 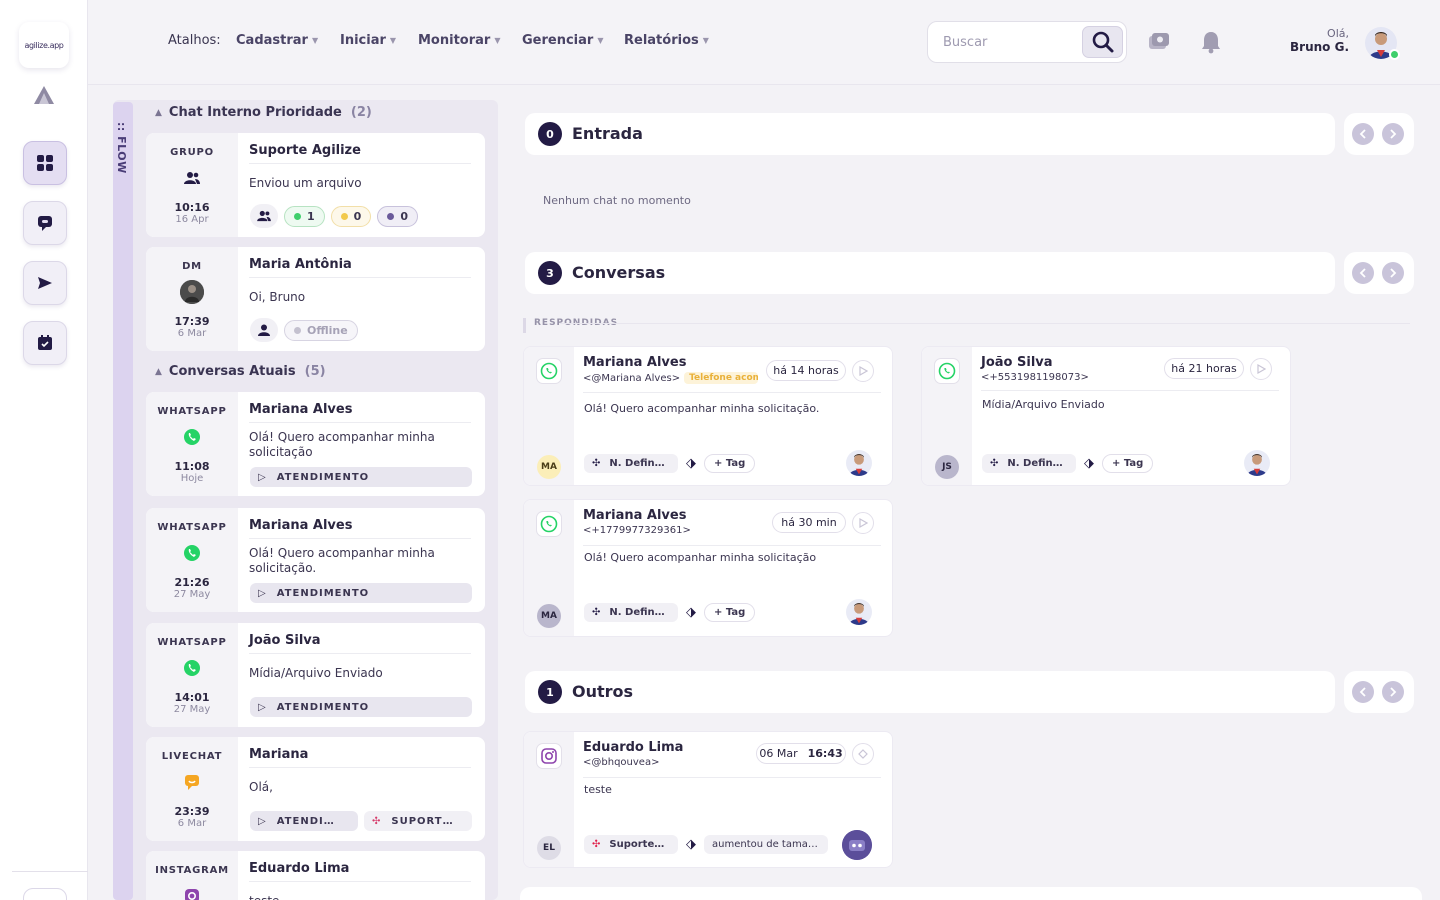 I want to click on next-section-header, so click(x=971, y=893).